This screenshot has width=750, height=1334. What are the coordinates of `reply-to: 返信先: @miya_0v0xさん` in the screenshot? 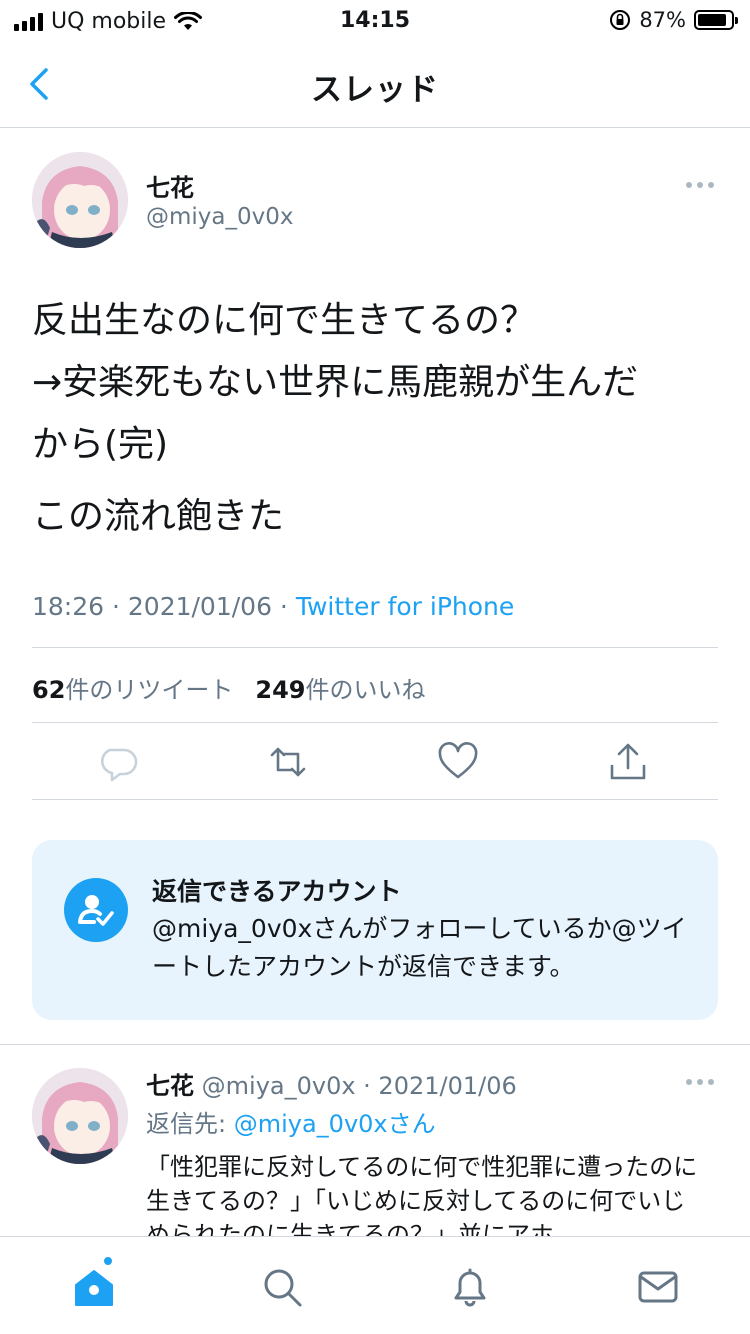 It's located at (291, 1121).